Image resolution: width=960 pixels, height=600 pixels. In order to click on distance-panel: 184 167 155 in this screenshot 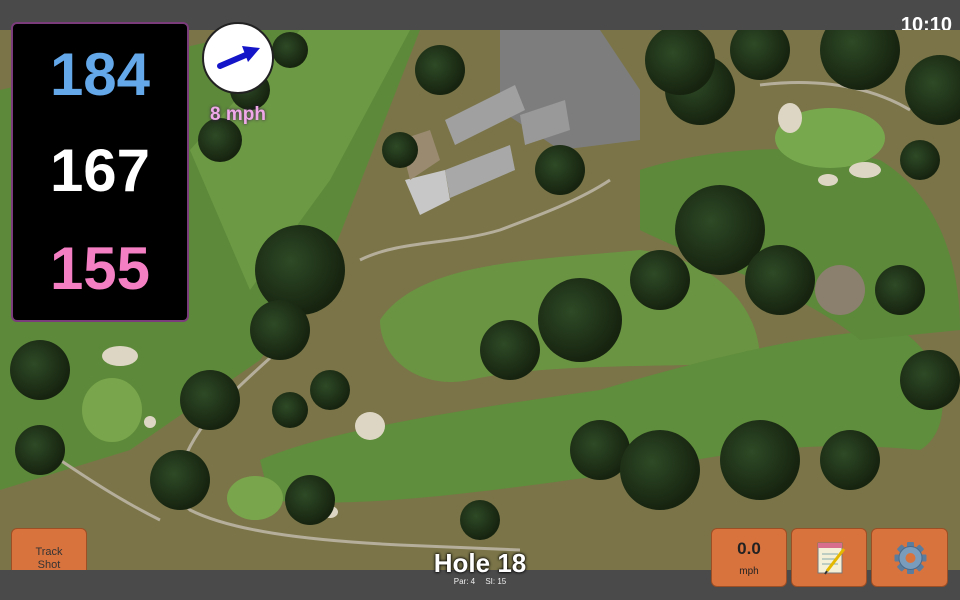, I will do `click(100, 172)`.